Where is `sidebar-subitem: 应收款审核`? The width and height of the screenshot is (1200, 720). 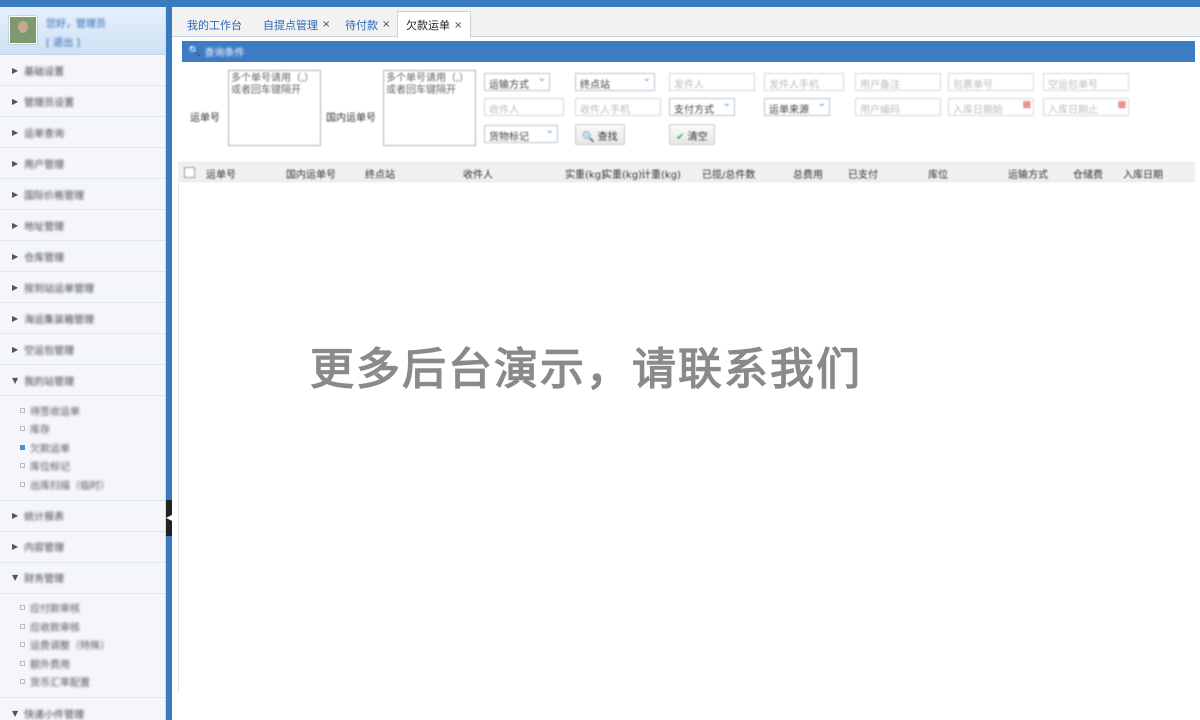 sidebar-subitem: 应收款审核 is located at coordinates (92, 626).